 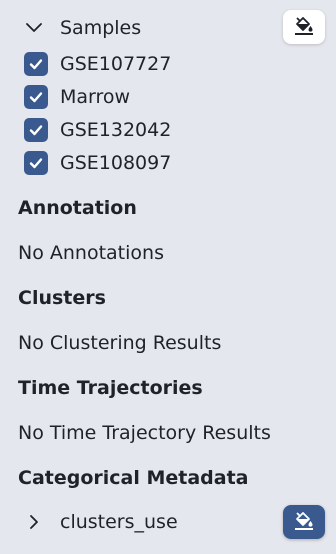 I want to click on chevron-right-icon, so click(x=34, y=524).